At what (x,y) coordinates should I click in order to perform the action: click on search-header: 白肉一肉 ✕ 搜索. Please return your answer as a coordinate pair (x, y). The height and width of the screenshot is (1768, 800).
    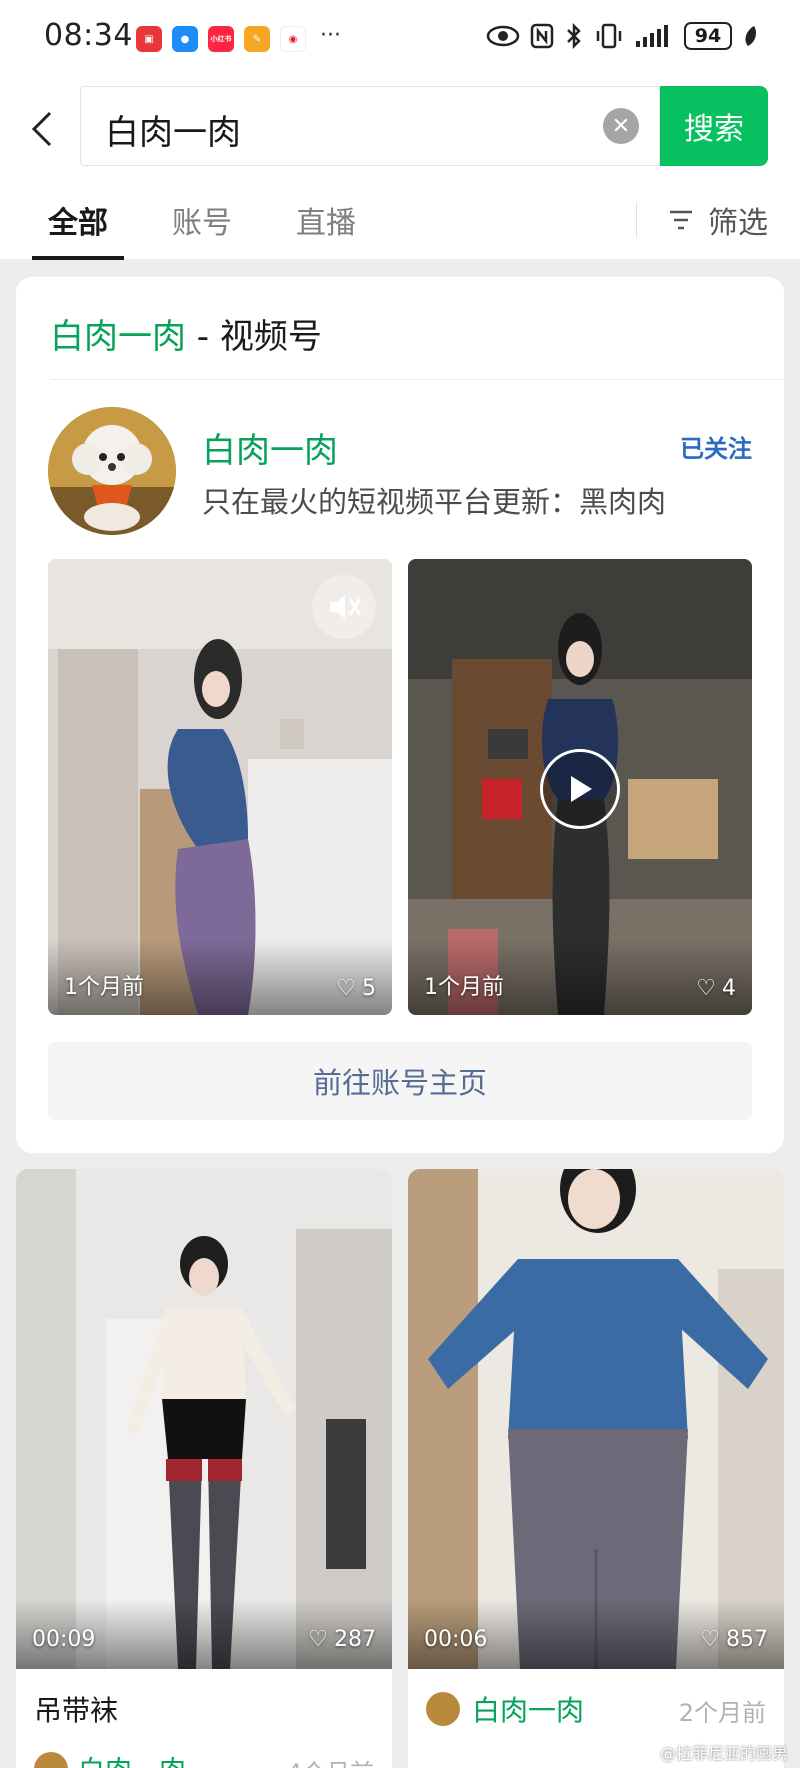
    Looking at the image, I should click on (400, 130).